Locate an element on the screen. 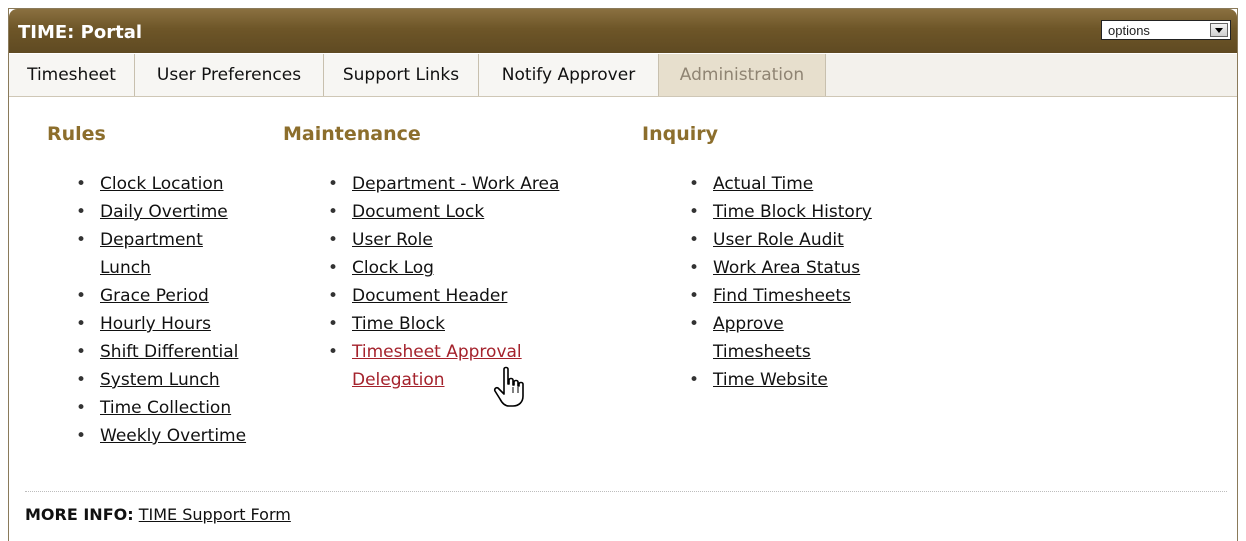  title-bar: TIME: Portal options is located at coordinates (623, 31).